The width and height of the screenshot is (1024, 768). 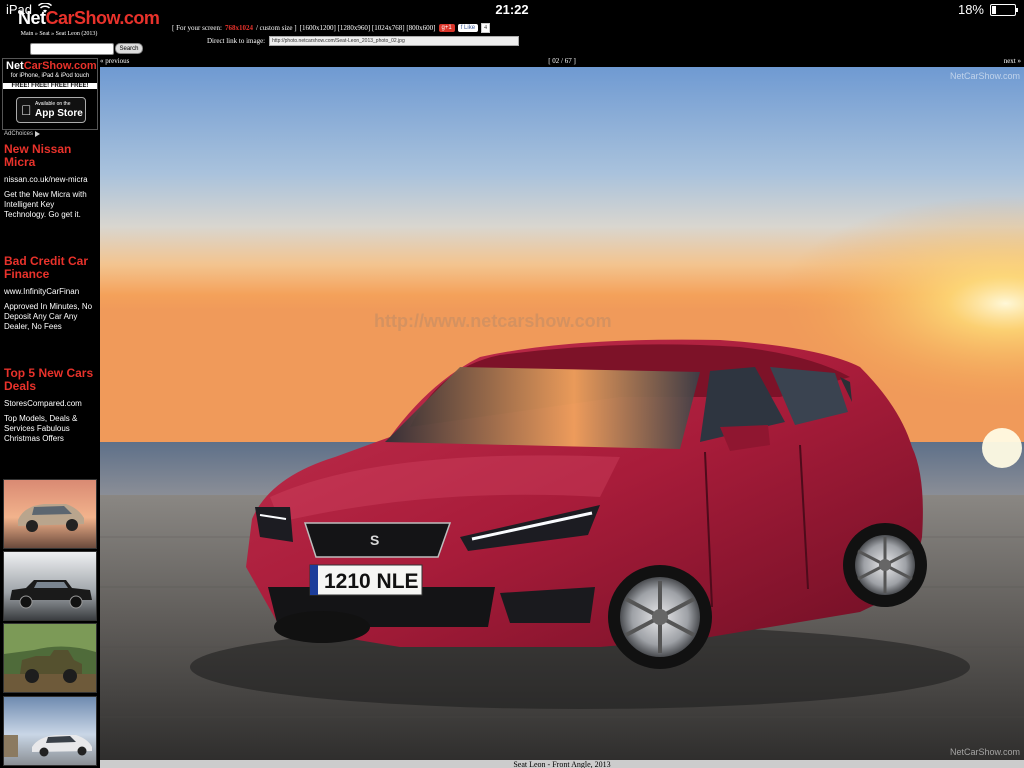 What do you see at coordinates (60, 66) in the screenshot?
I see `promo-title-carshow: CarShow.com` at bounding box center [60, 66].